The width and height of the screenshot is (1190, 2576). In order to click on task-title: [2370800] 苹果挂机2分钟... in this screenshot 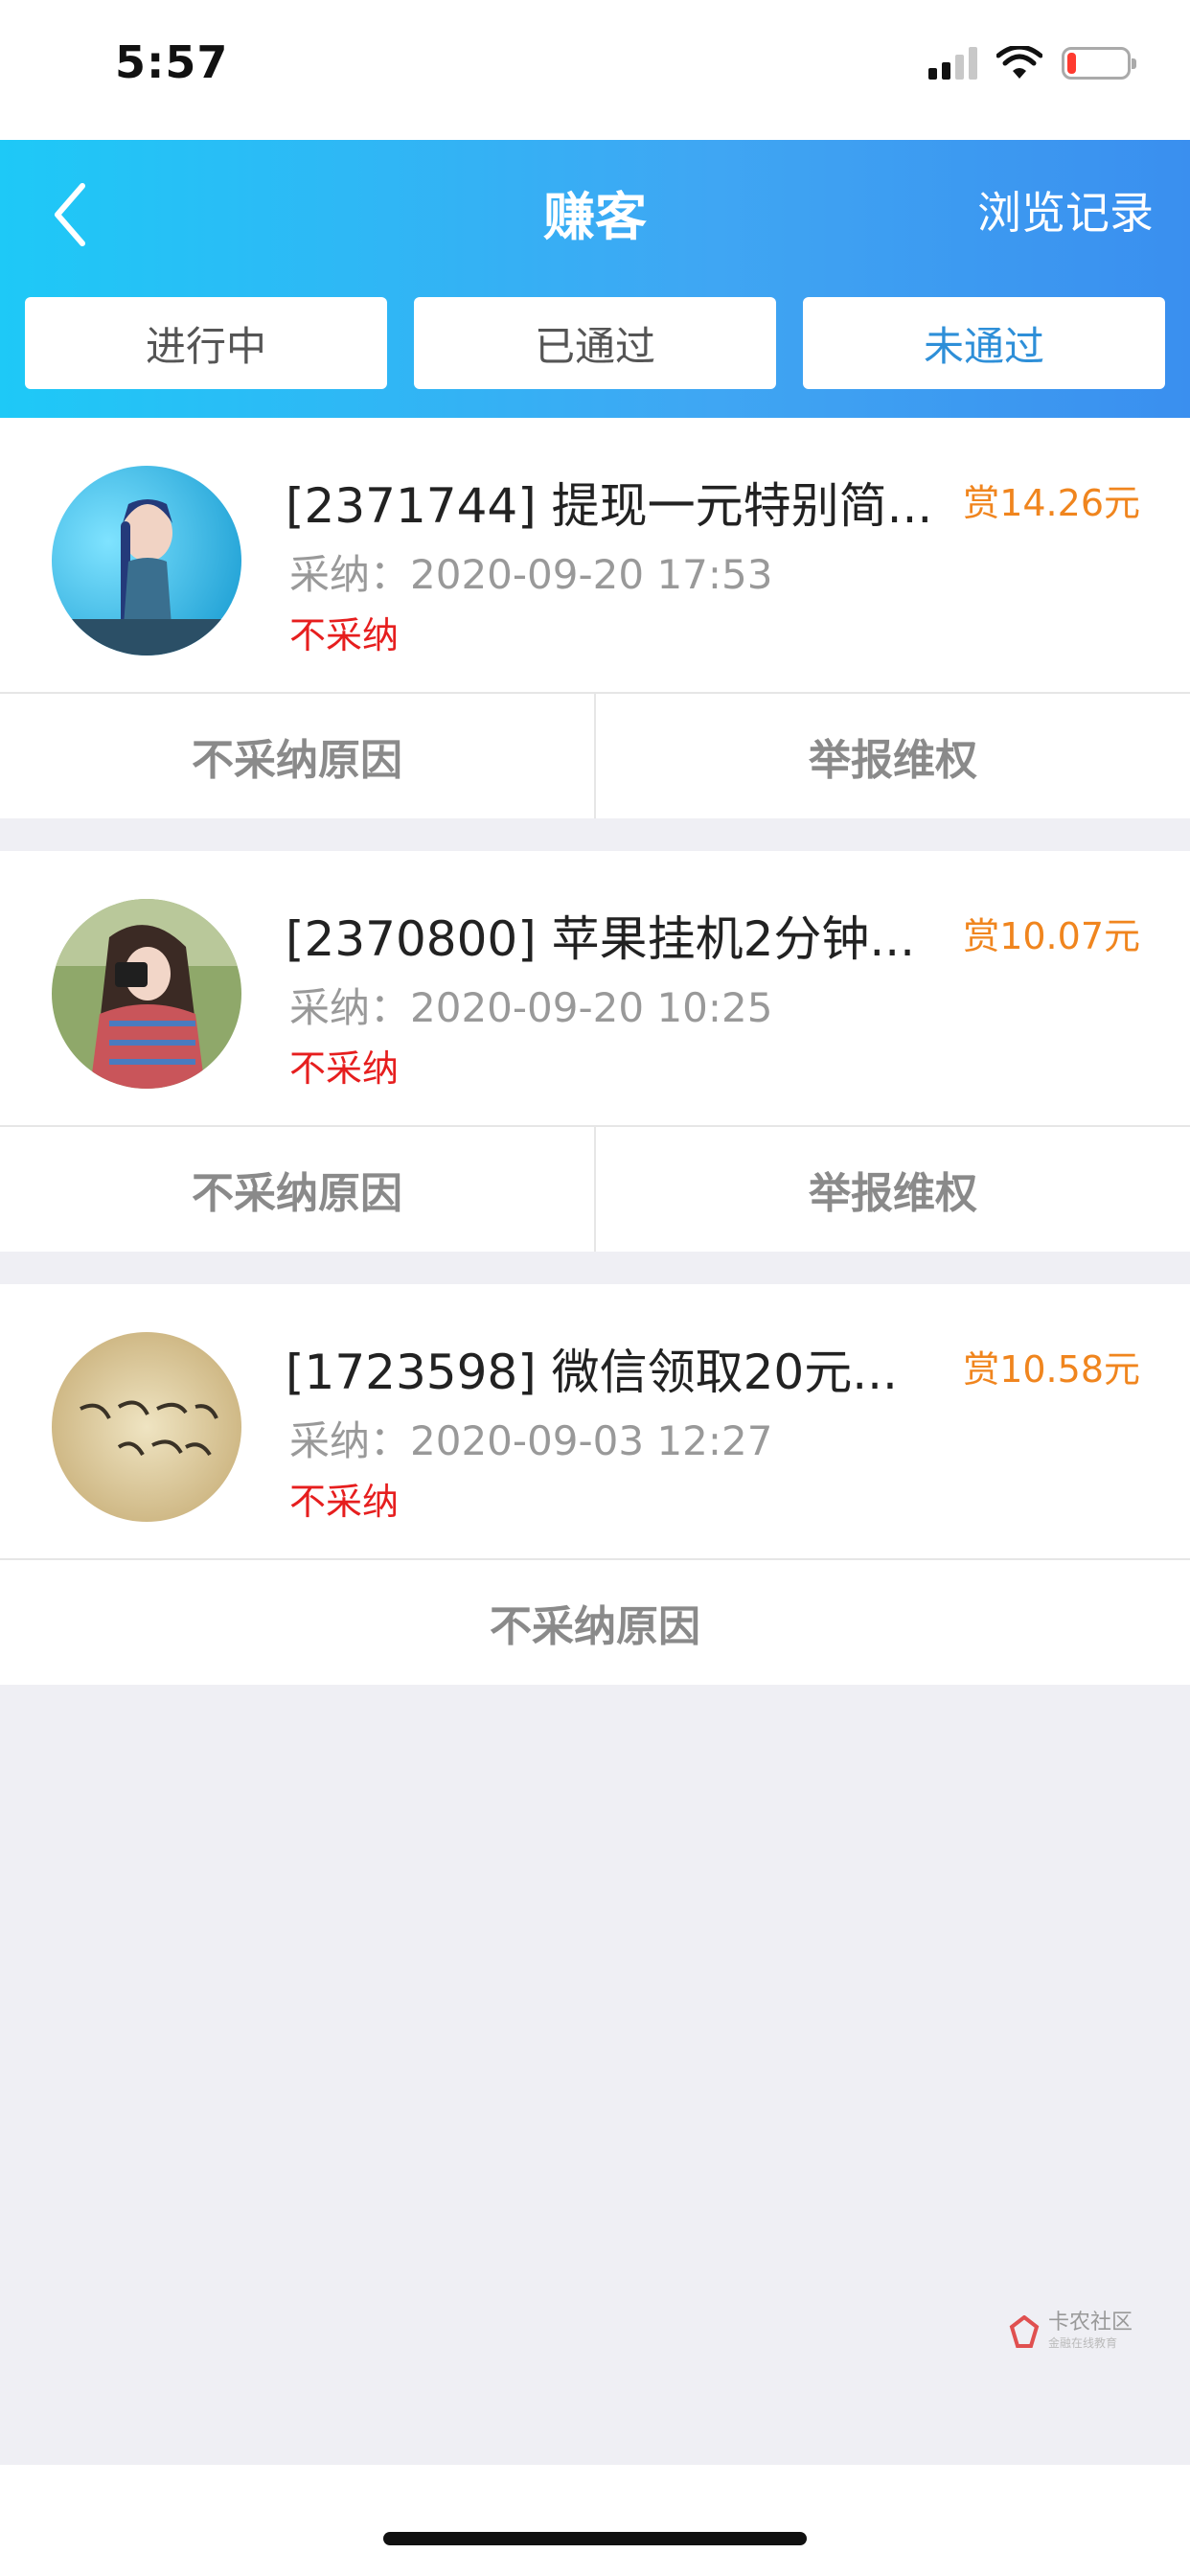, I will do `click(601, 939)`.